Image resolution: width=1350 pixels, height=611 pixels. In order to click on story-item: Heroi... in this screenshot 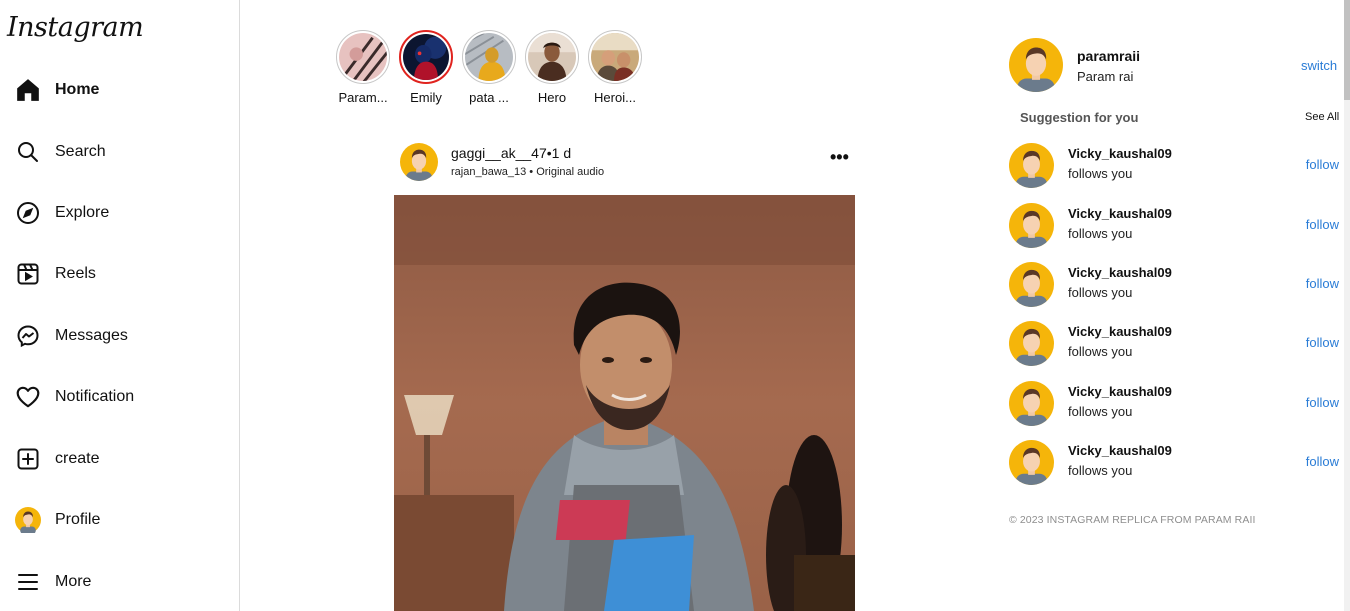, I will do `click(615, 67)`.